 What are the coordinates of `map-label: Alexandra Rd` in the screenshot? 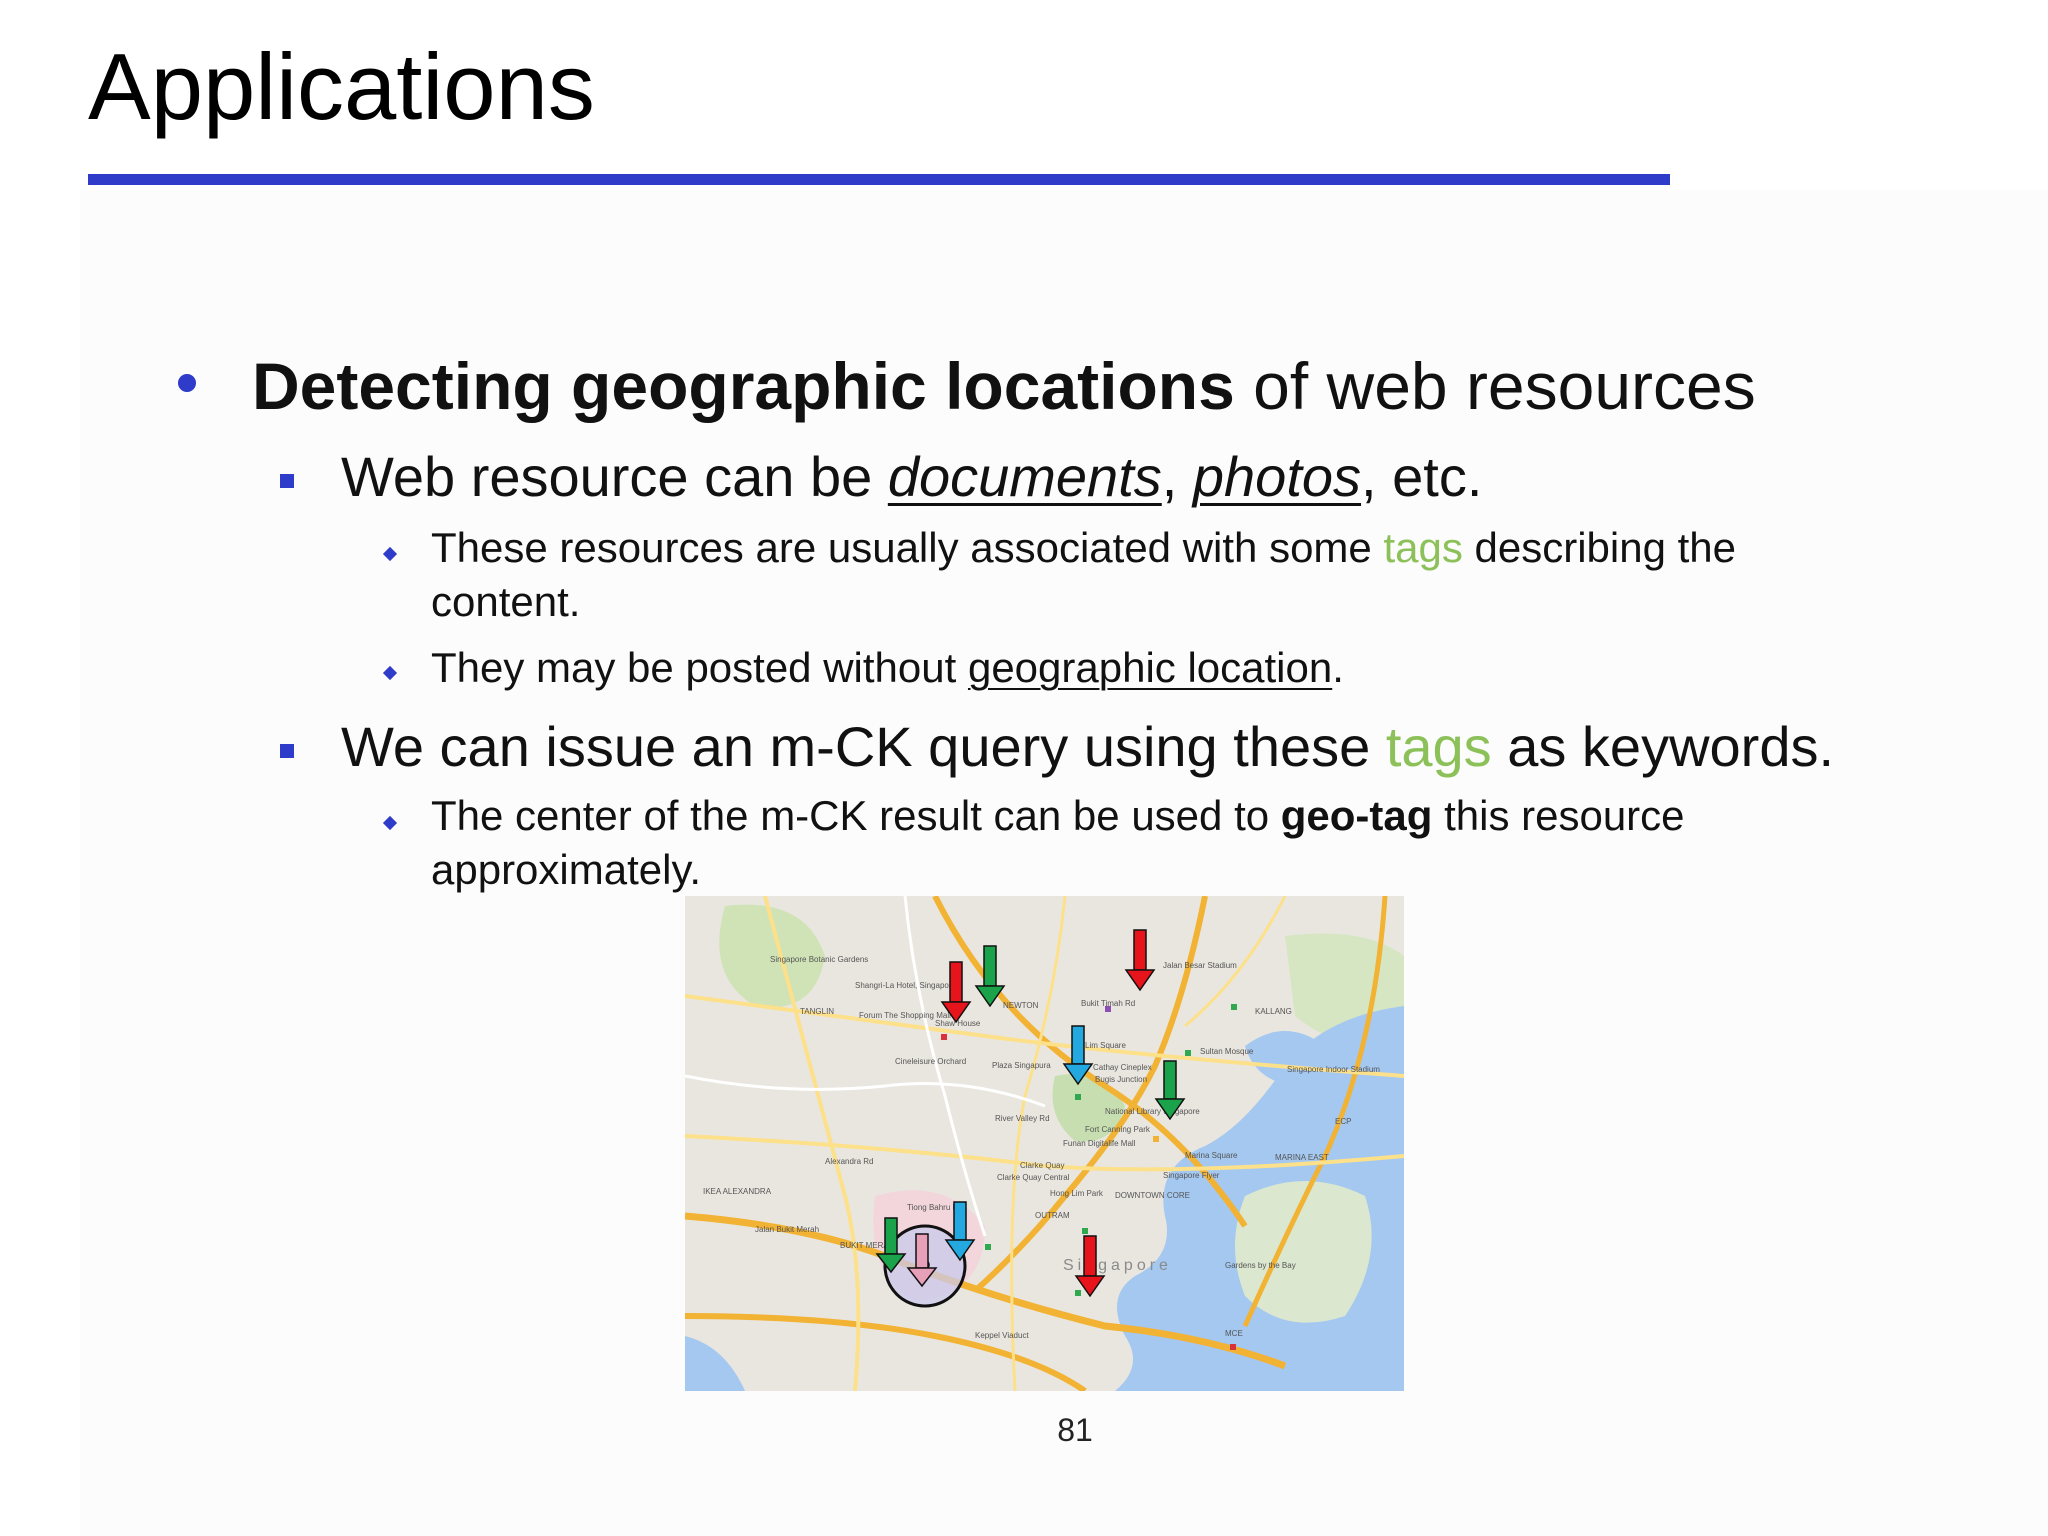 It's located at (849, 1161).